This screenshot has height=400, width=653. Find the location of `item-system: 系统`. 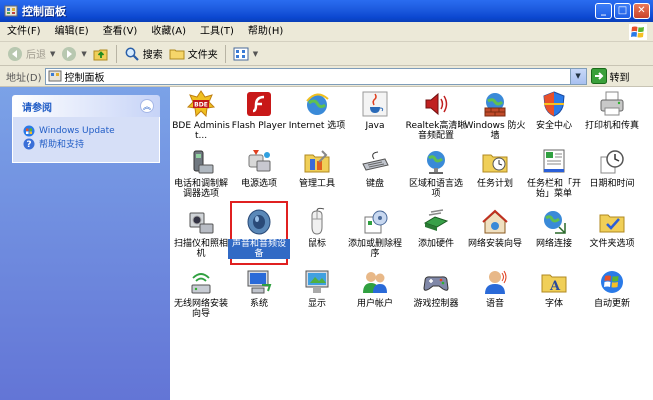

item-system: 系统 is located at coordinates (259, 288).